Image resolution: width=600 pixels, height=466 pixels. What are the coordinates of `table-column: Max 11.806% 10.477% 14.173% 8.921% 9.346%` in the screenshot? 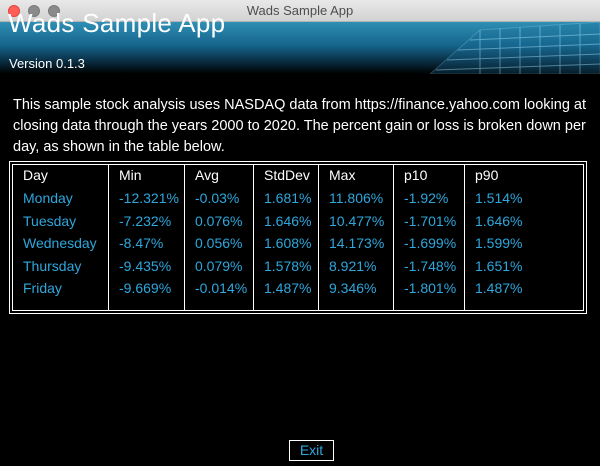 It's located at (355, 237).